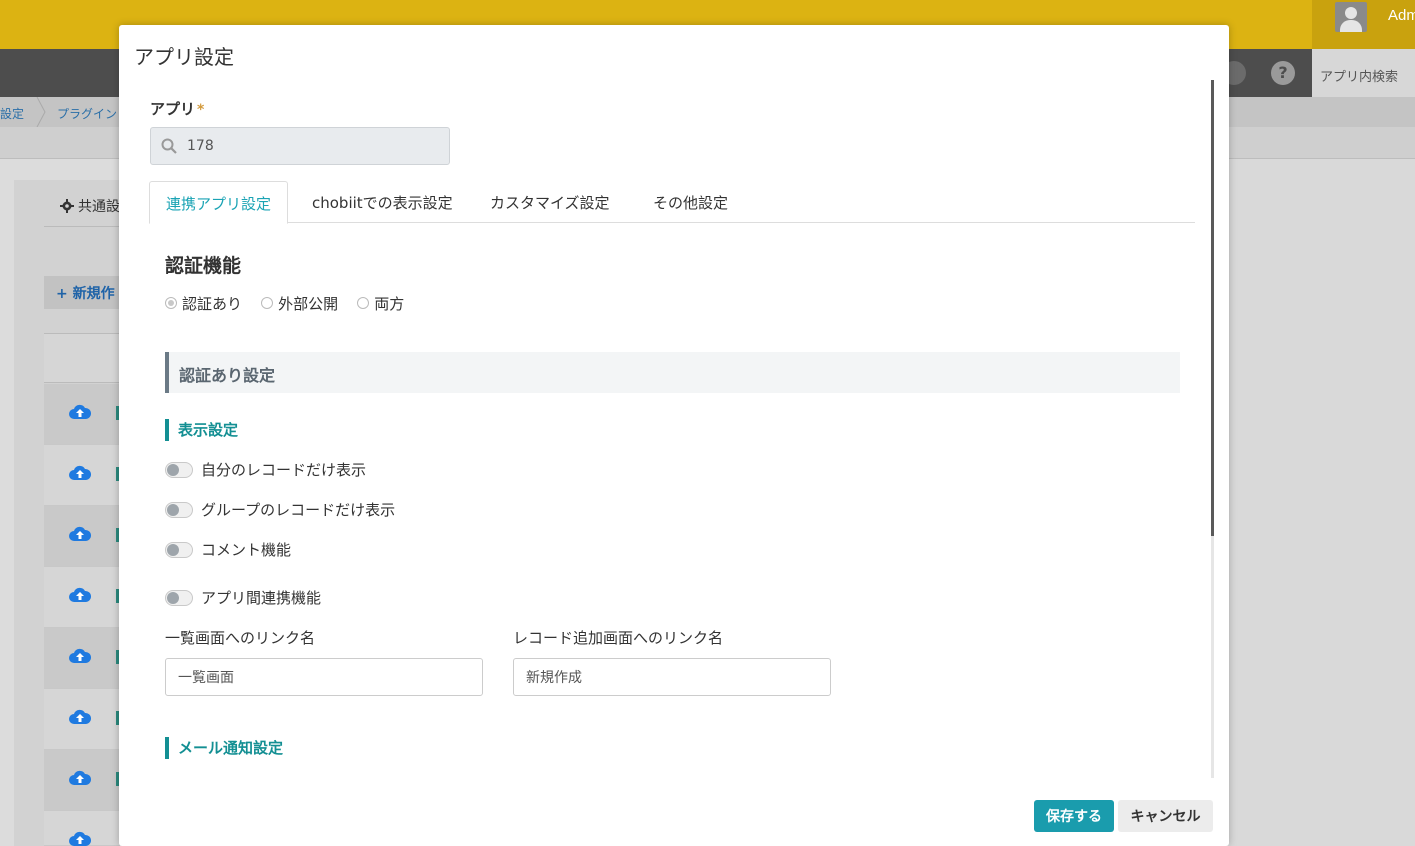  I want to click on app-search-field, so click(300, 146).